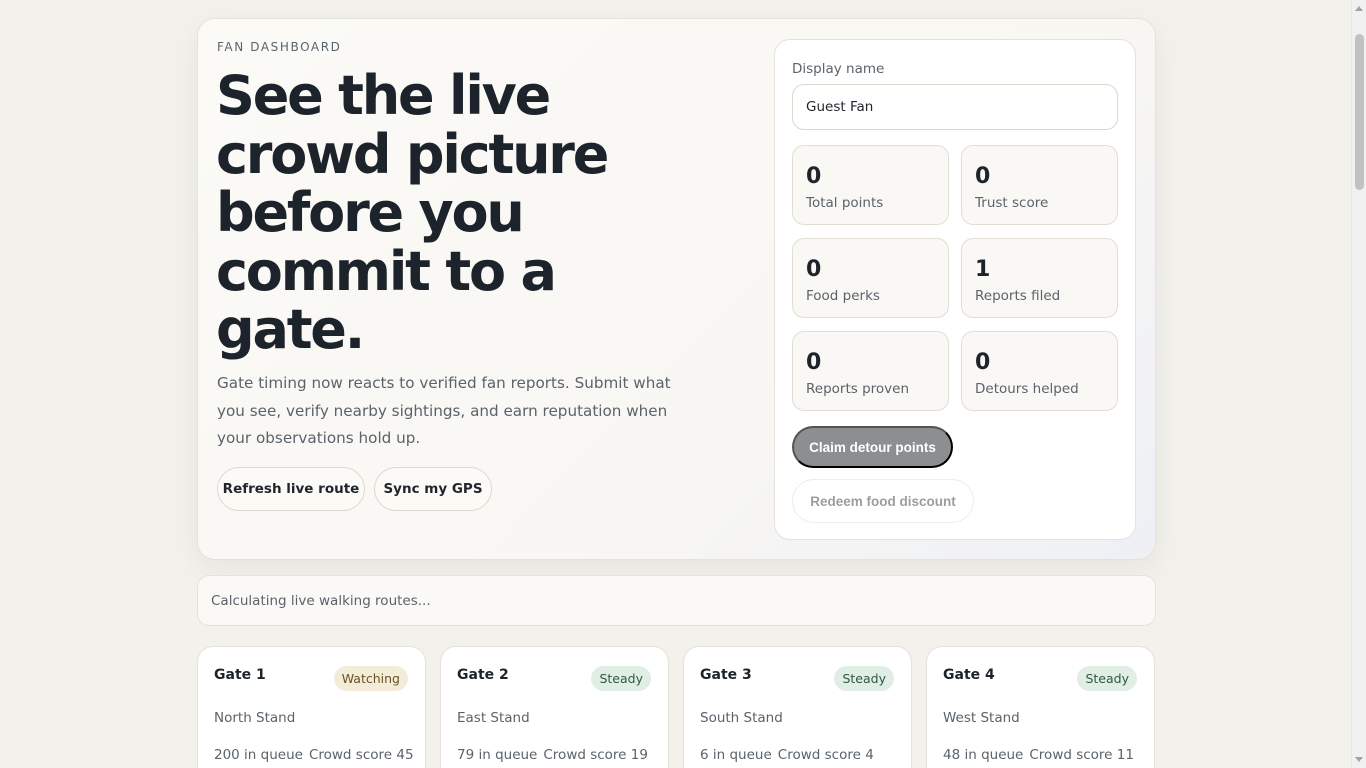 The width and height of the screenshot is (1366, 768). Describe the element at coordinates (497, 755) in the screenshot. I see `queue-count: 79 in queue` at that location.